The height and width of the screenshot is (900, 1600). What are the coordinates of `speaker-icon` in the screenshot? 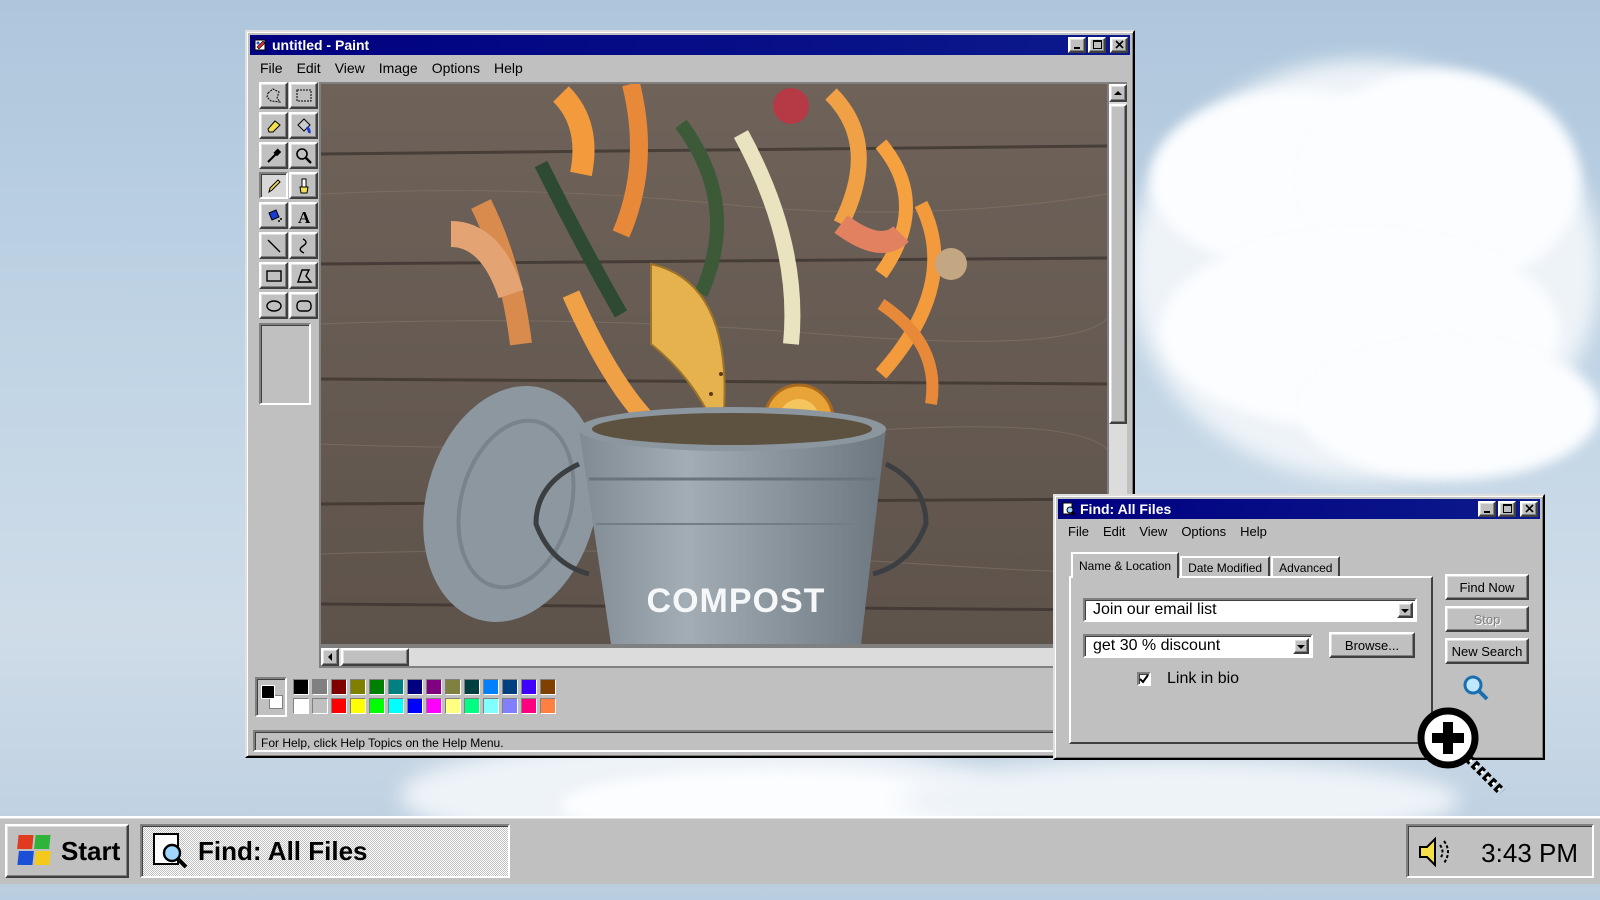 It's located at (1436, 852).